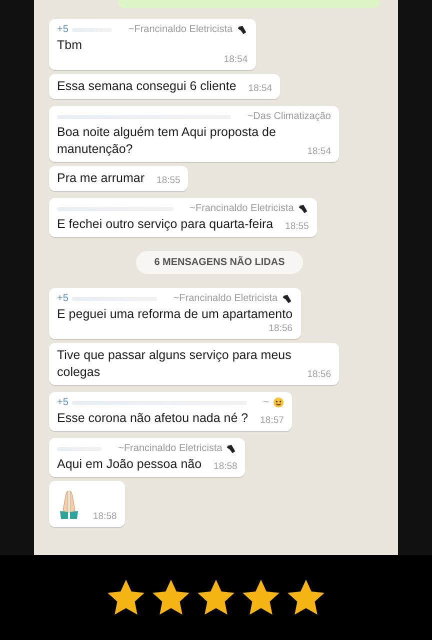 The image size is (432, 640). I want to click on praying-hands-icon, so click(69, 505).